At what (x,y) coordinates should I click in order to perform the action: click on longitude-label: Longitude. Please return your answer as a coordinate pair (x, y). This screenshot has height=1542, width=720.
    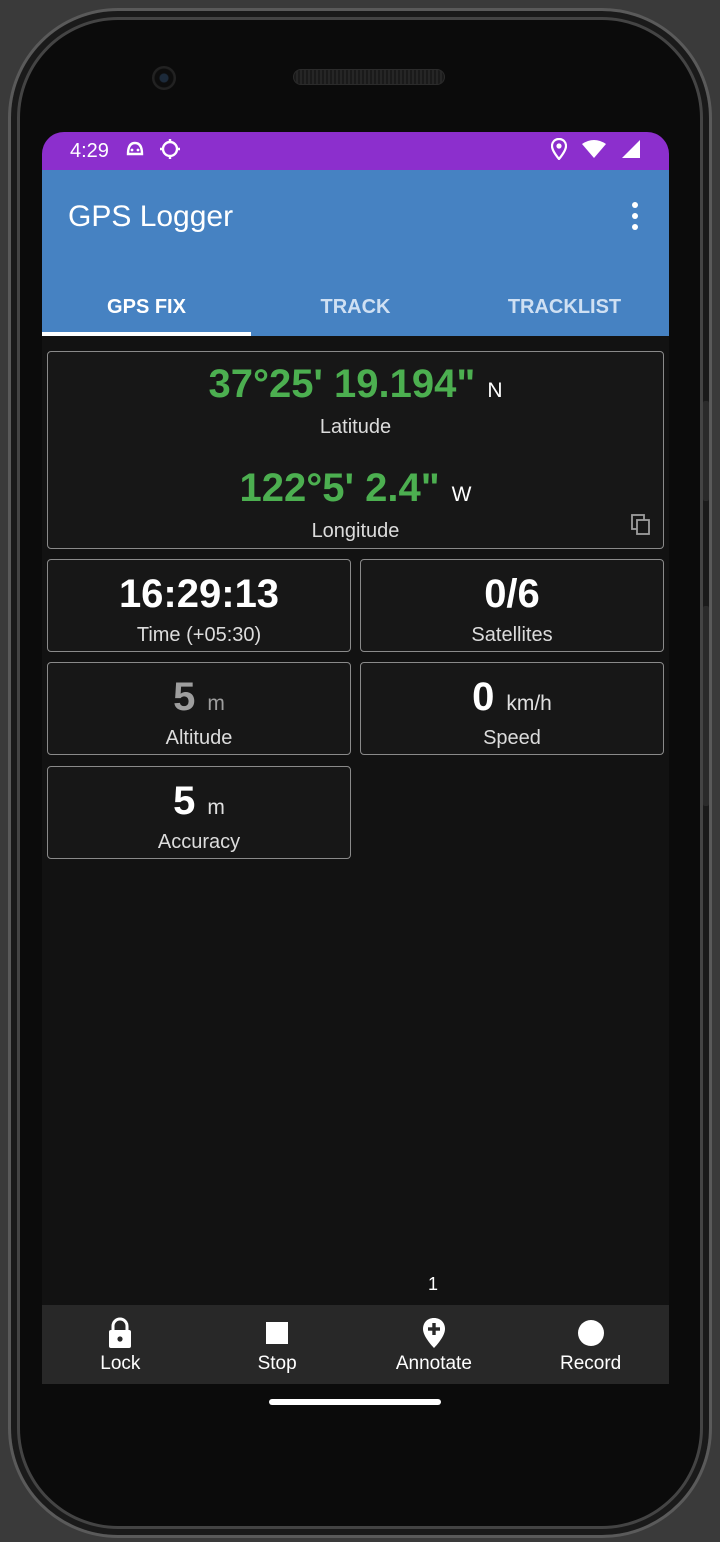
    Looking at the image, I should click on (355, 531).